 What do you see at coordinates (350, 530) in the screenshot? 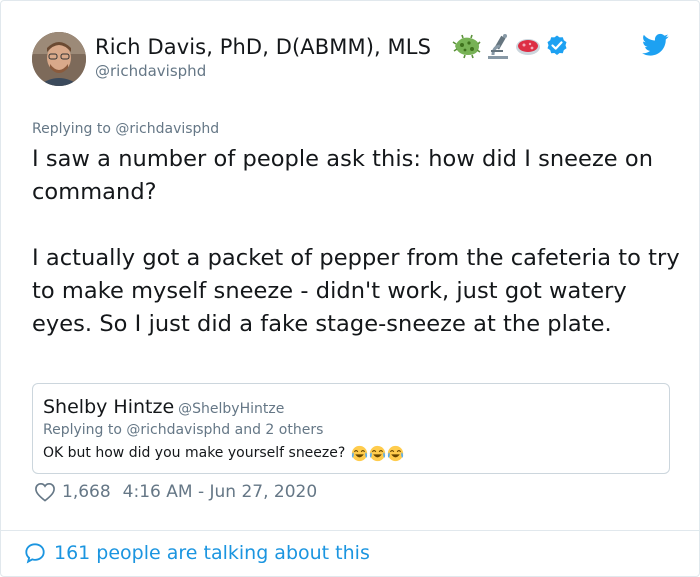
I see `divider` at bounding box center [350, 530].